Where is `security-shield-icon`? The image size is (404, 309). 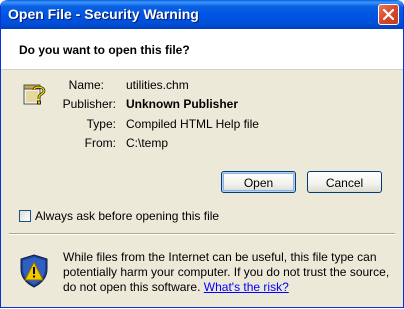
security-shield-icon is located at coordinates (34, 271).